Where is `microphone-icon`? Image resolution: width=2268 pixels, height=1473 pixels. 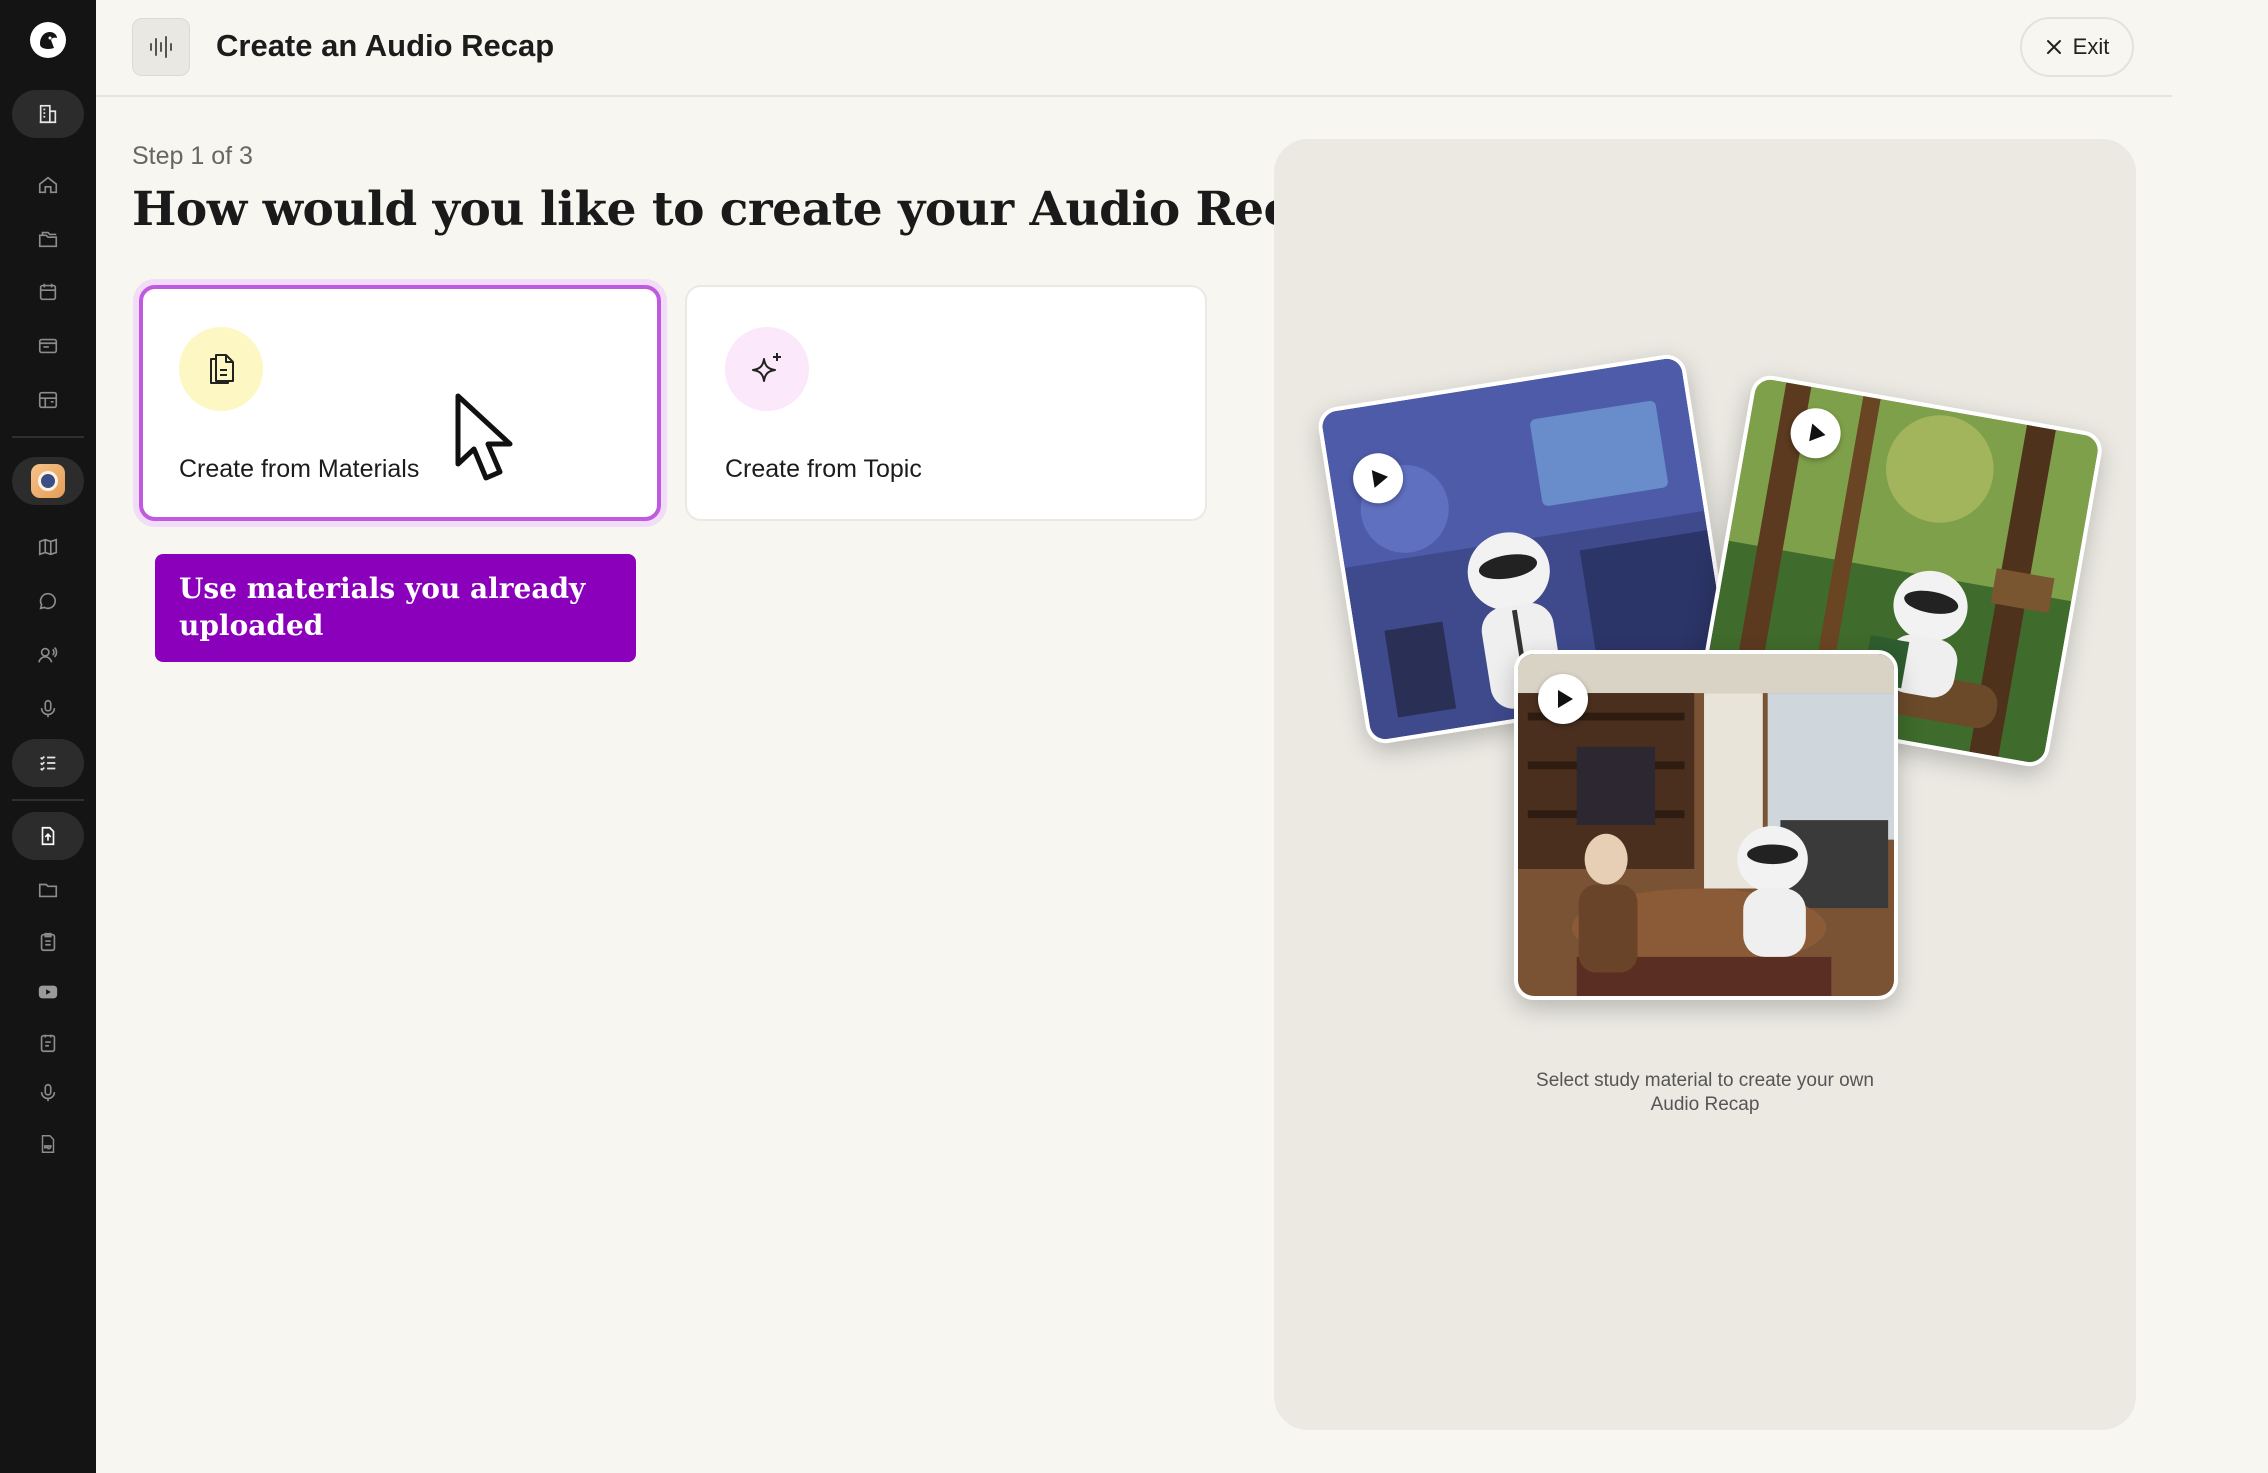
microphone-icon is located at coordinates (48, 709).